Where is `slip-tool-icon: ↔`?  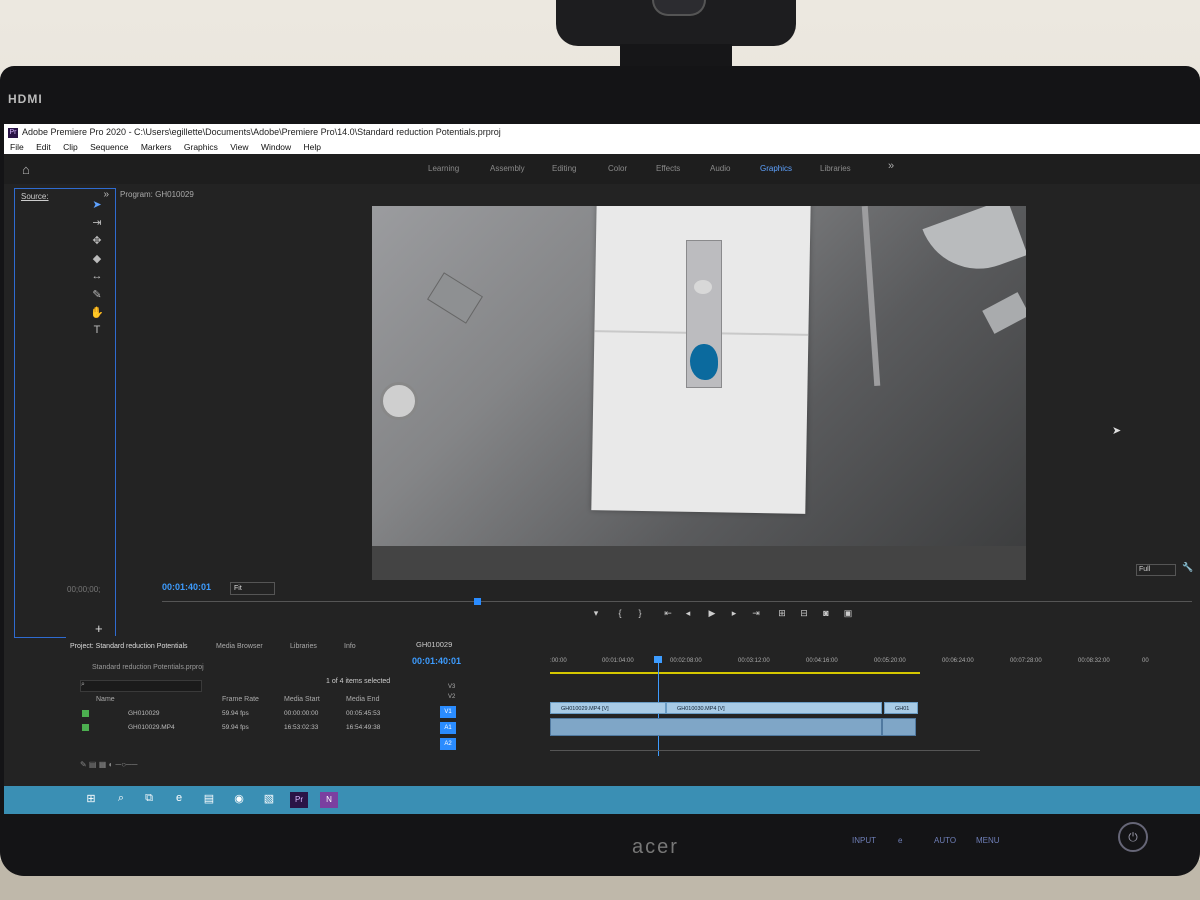 slip-tool-icon: ↔ is located at coordinates (97, 278).